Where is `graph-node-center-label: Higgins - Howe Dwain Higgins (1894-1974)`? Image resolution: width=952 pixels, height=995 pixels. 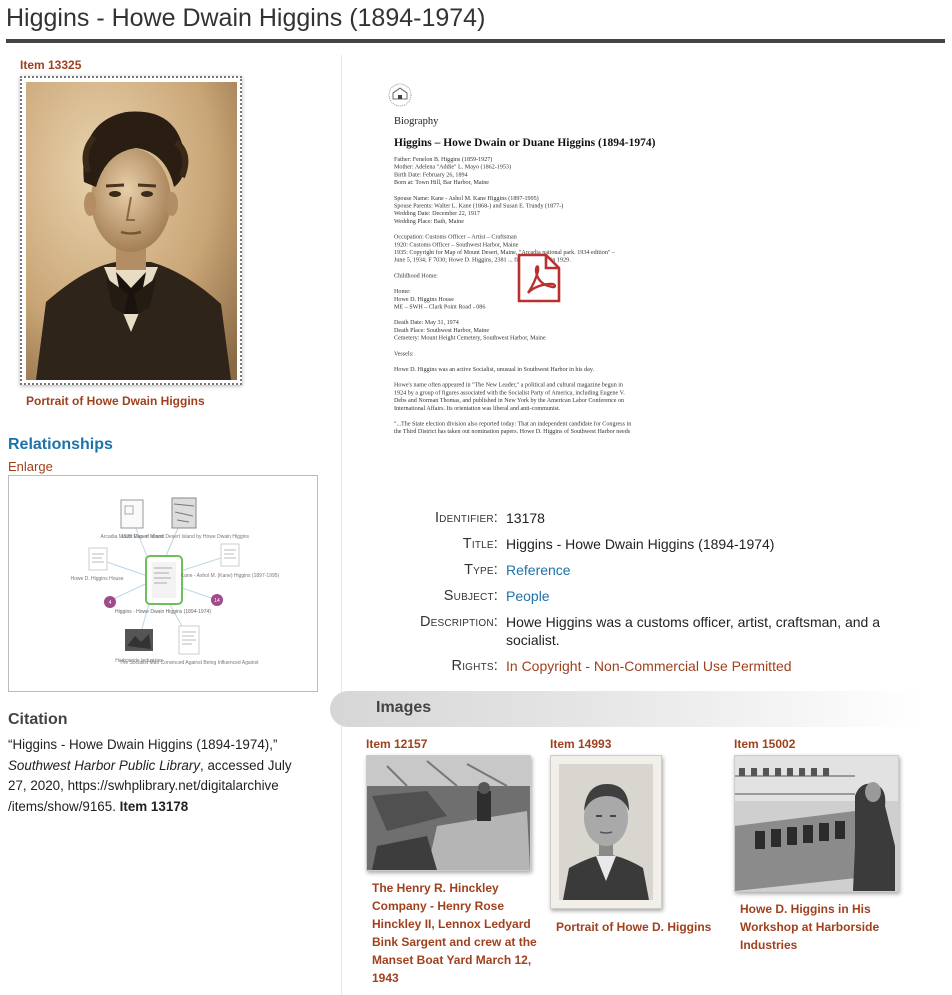 graph-node-center-label: Higgins - Howe Dwain Higgins (1894-1974) is located at coordinates (163, 612).